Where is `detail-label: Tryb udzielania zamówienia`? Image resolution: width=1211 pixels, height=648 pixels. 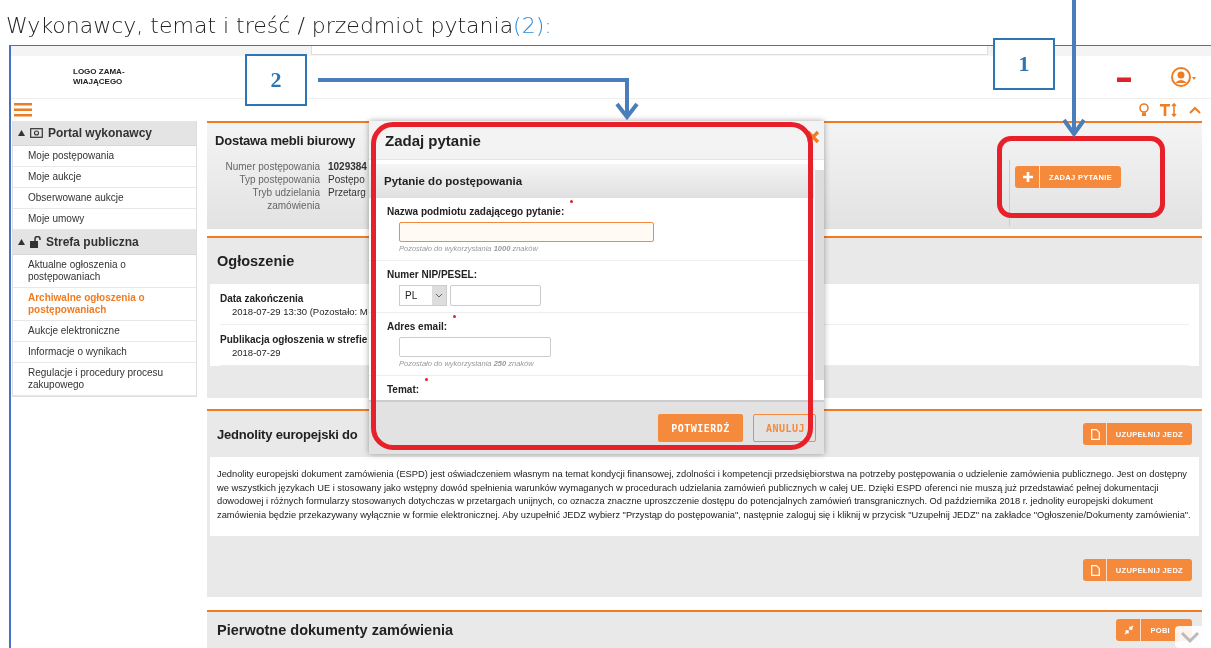 detail-label: Tryb udzielania zamówienia is located at coordinates (285, 199).